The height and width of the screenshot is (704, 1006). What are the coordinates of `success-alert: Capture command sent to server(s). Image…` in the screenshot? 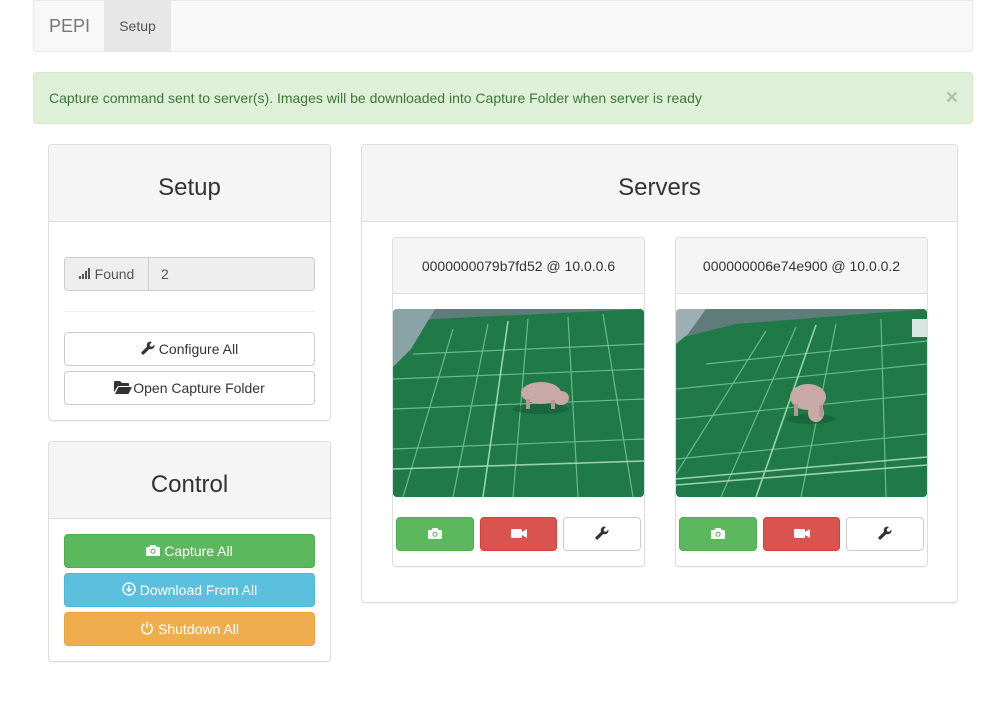 It's located at (503, 98).